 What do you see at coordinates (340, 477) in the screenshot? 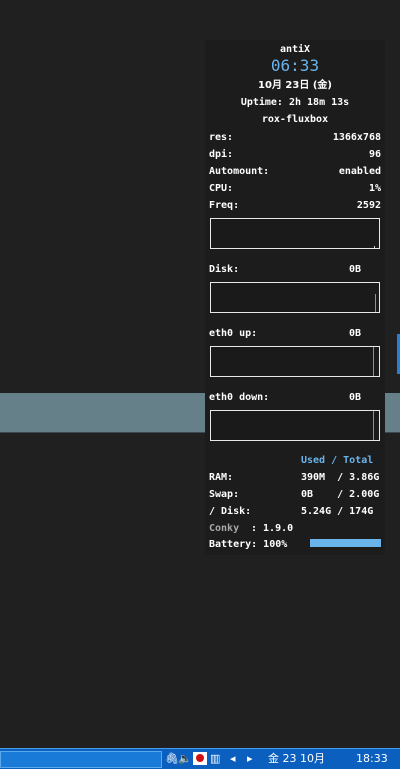
I see `ram-value: 390M / 3.86G` at bounding box center [340, 477].